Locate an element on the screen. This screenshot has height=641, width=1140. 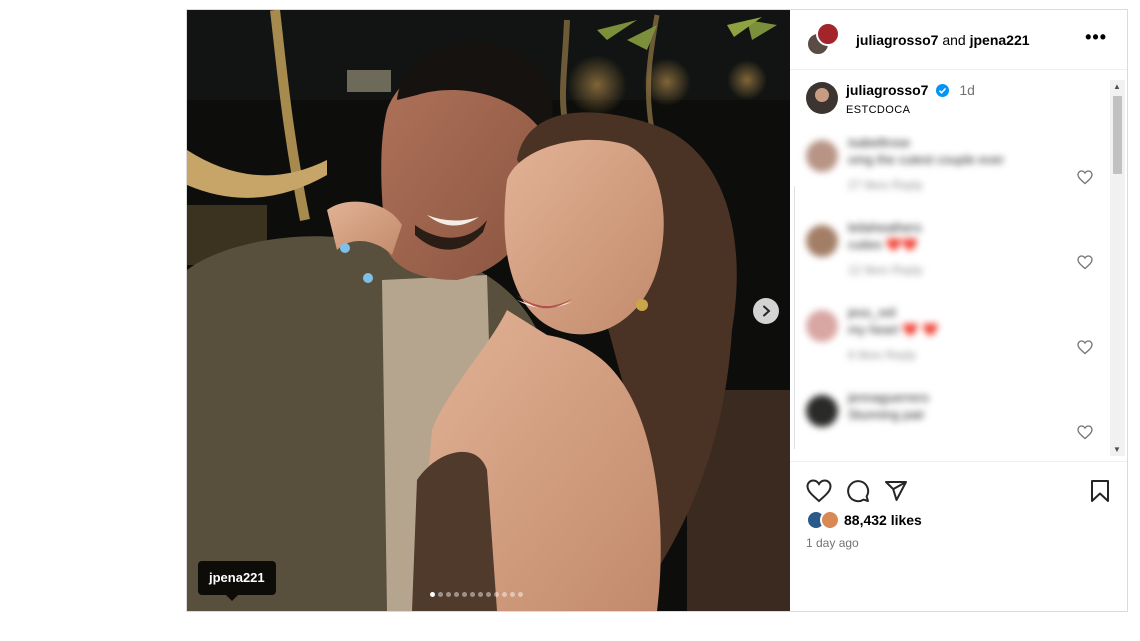
carousel-dots is located at coordinates (476, 594).